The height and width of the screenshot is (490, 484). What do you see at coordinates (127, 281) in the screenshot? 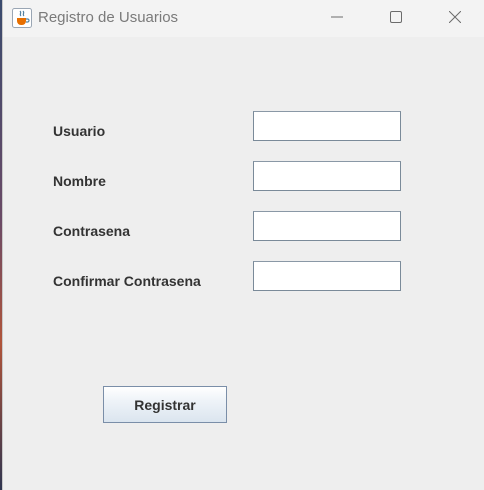
I see `confirmar-contrasena-label: Confirmar Contrasena` at bounding box center [127, 281].